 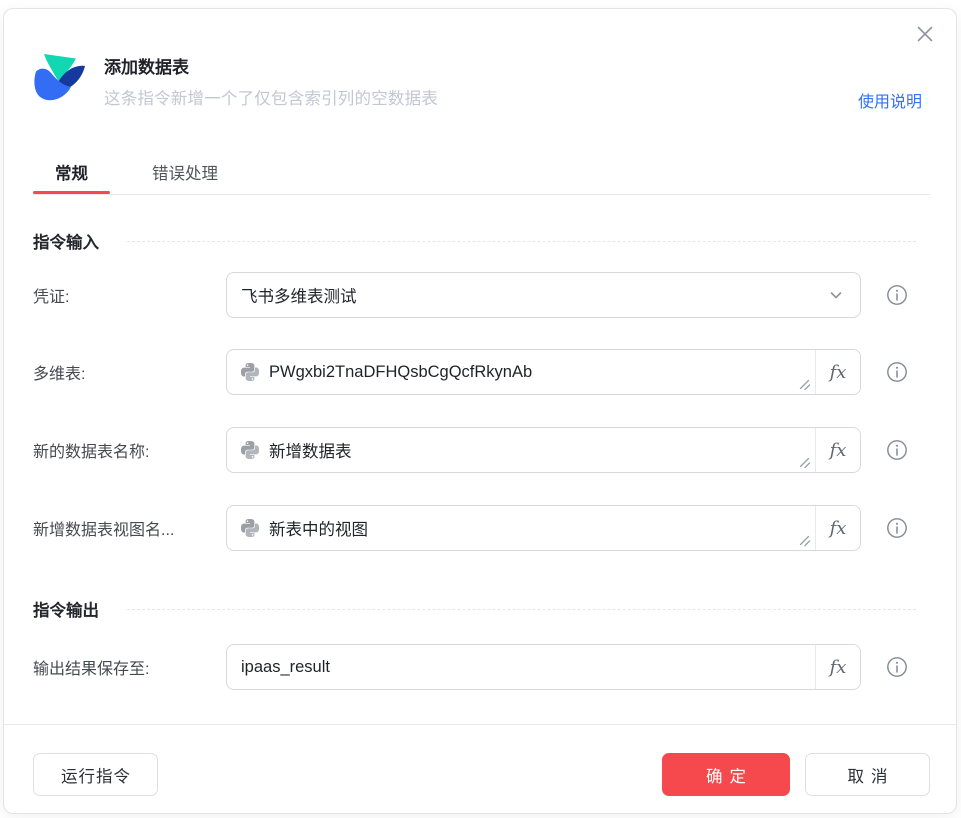 I want to click on run-command-label: 运行指令, so click(x=96, y=776).